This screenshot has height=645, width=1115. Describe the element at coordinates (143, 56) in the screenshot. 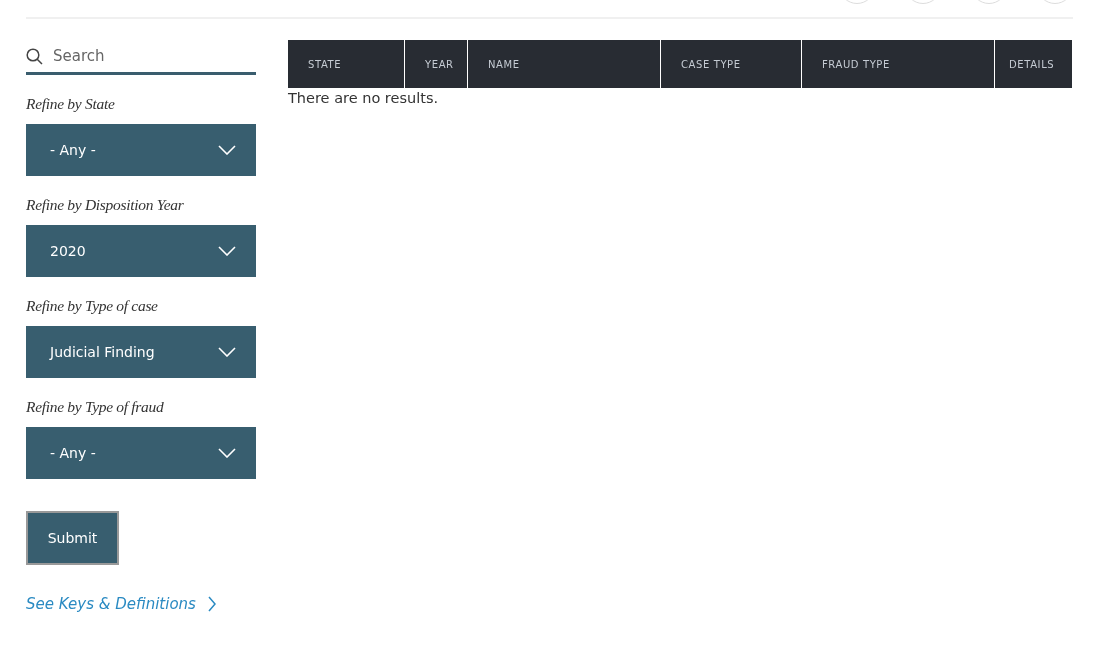

I see `search-field: Search` at that location.